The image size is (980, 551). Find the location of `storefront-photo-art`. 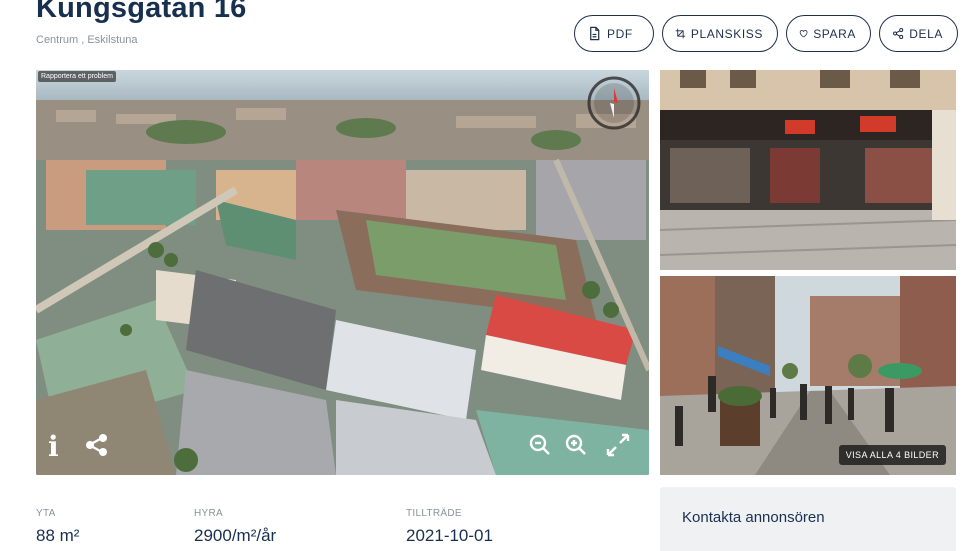

storefront-photo-art is located at coordinates (808, 170).